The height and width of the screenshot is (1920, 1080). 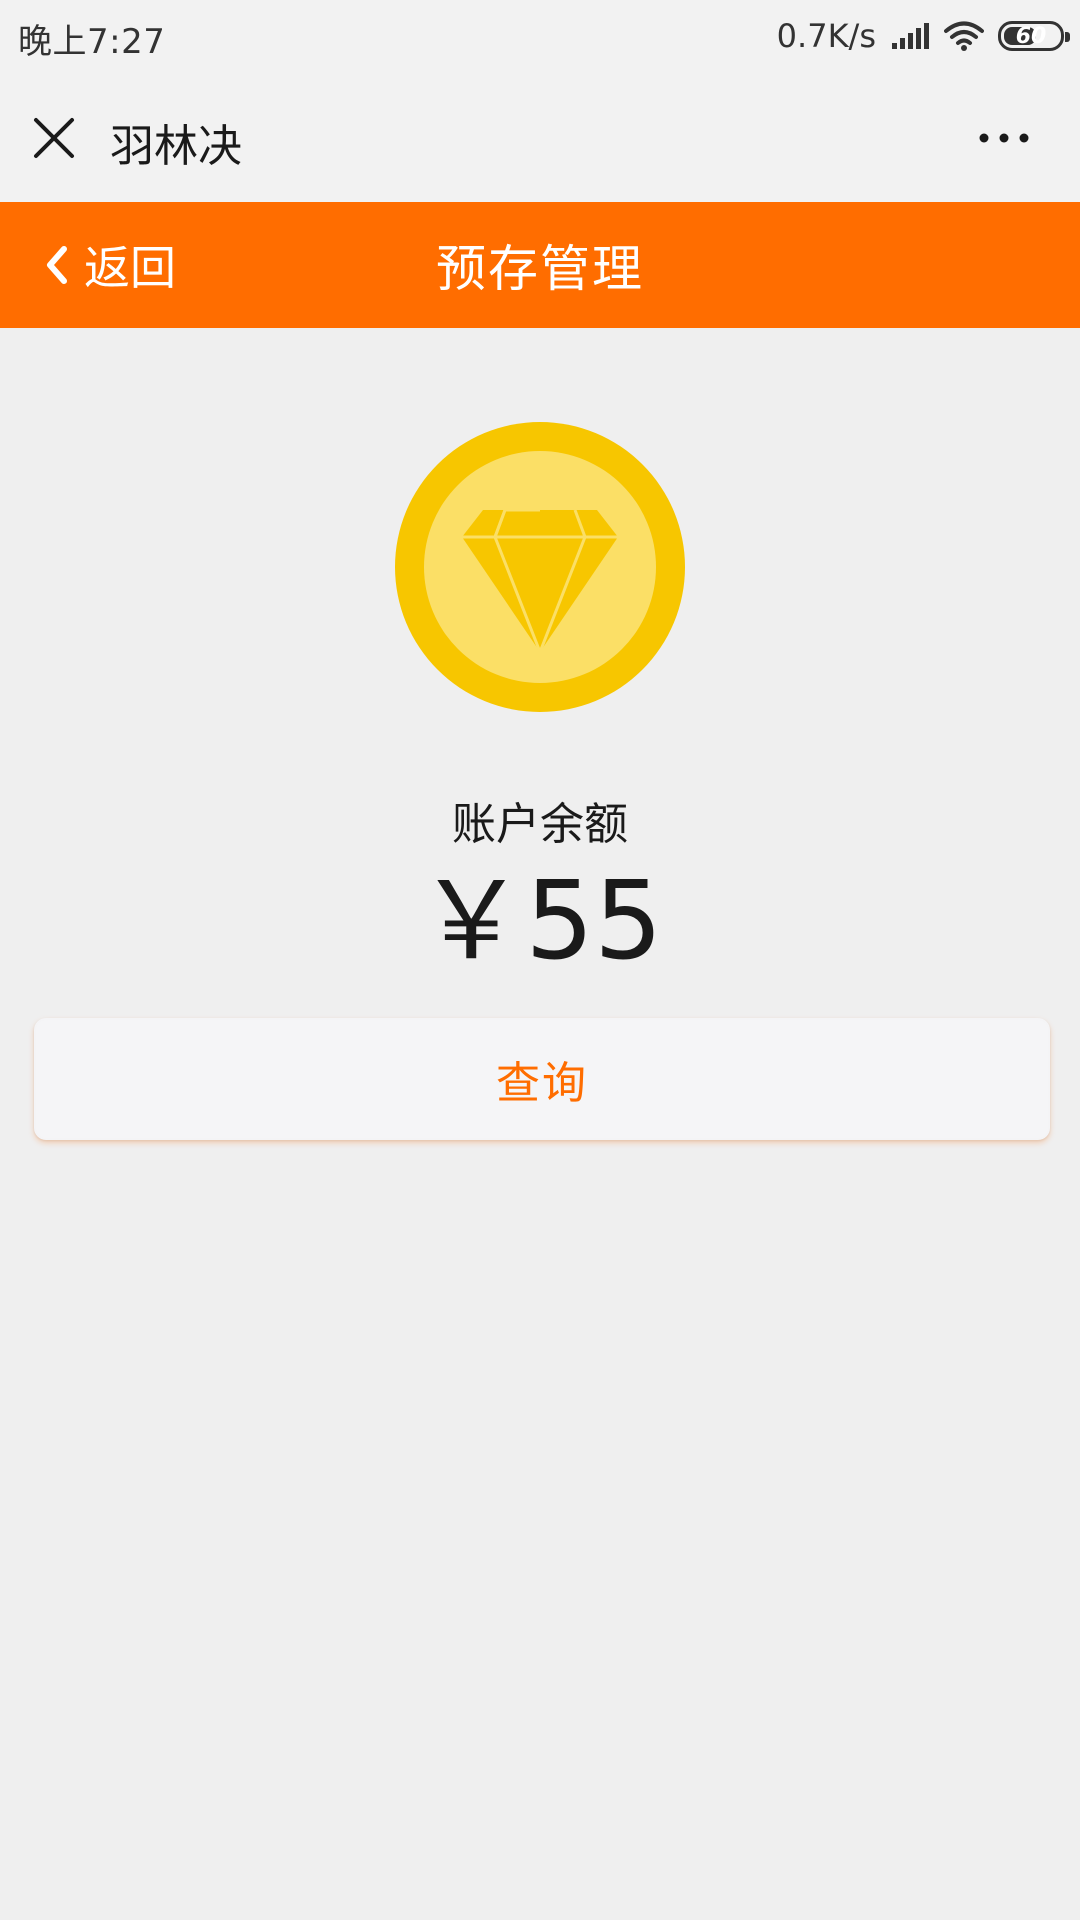 What do you see at coordinates (92, 42) in the screenshot?
I see `status-time: 晚上7:27` at bounding box center [92, 42].